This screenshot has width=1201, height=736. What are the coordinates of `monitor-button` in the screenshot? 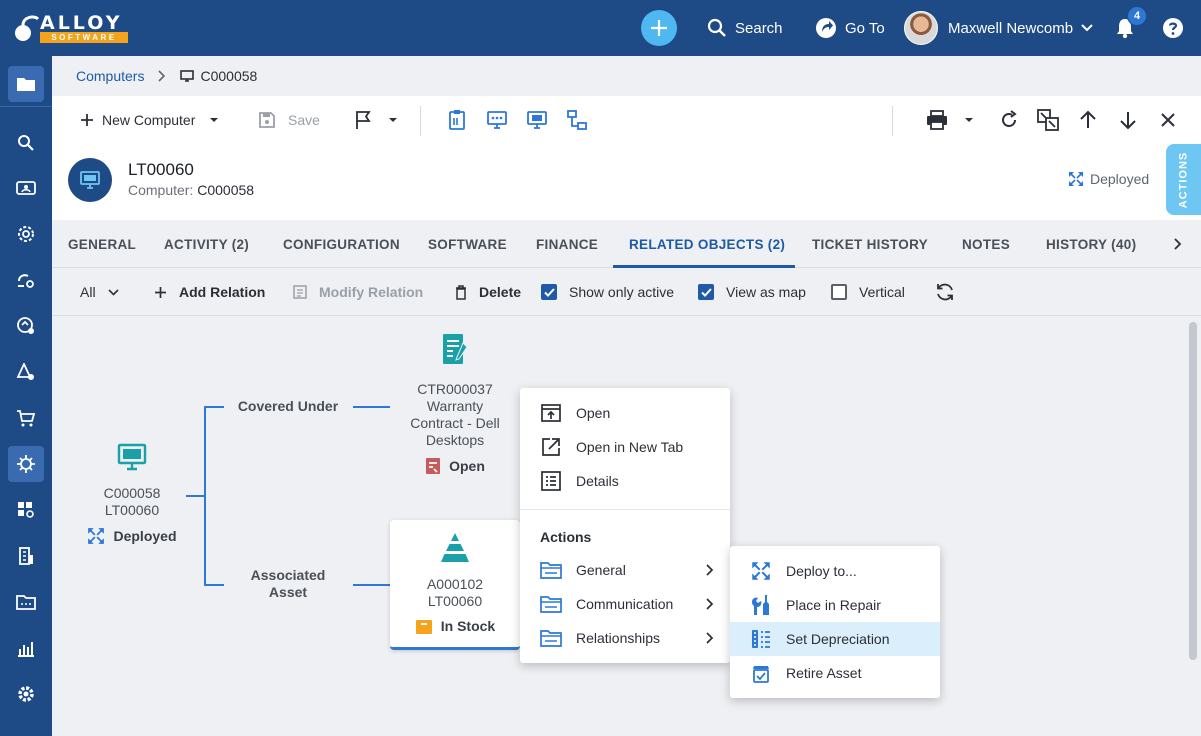 It's located at (537, 120).